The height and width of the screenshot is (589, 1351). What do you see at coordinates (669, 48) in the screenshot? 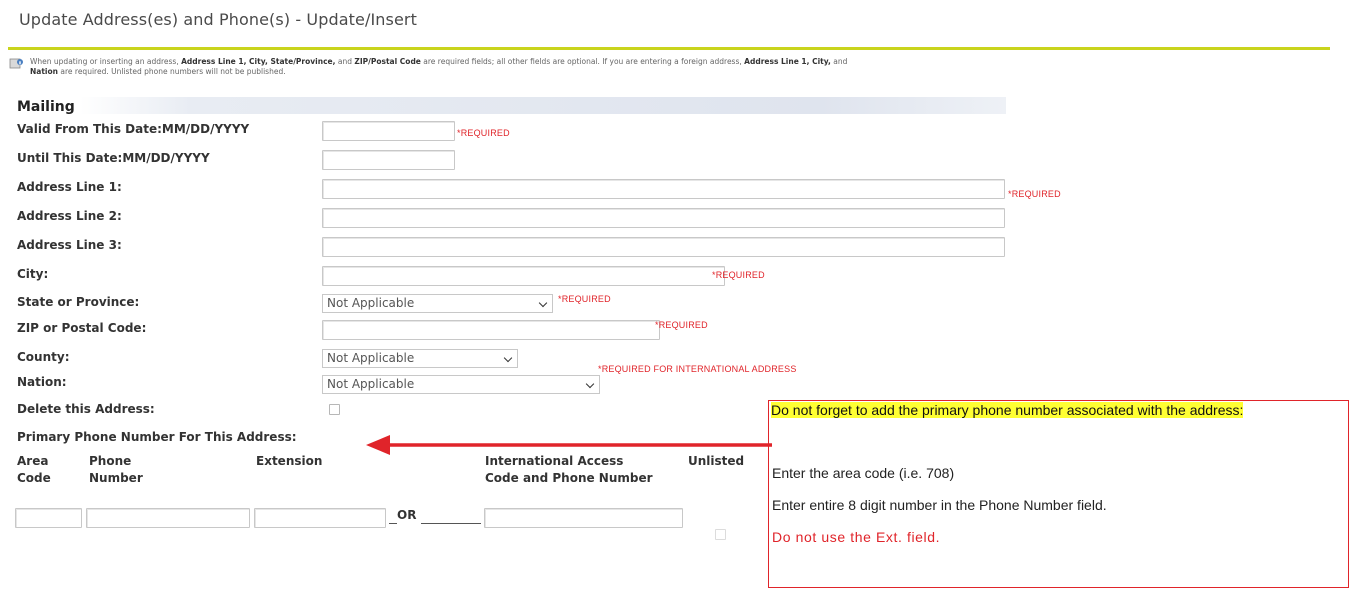
I see `title-divider` at bounding box center [669, 48].